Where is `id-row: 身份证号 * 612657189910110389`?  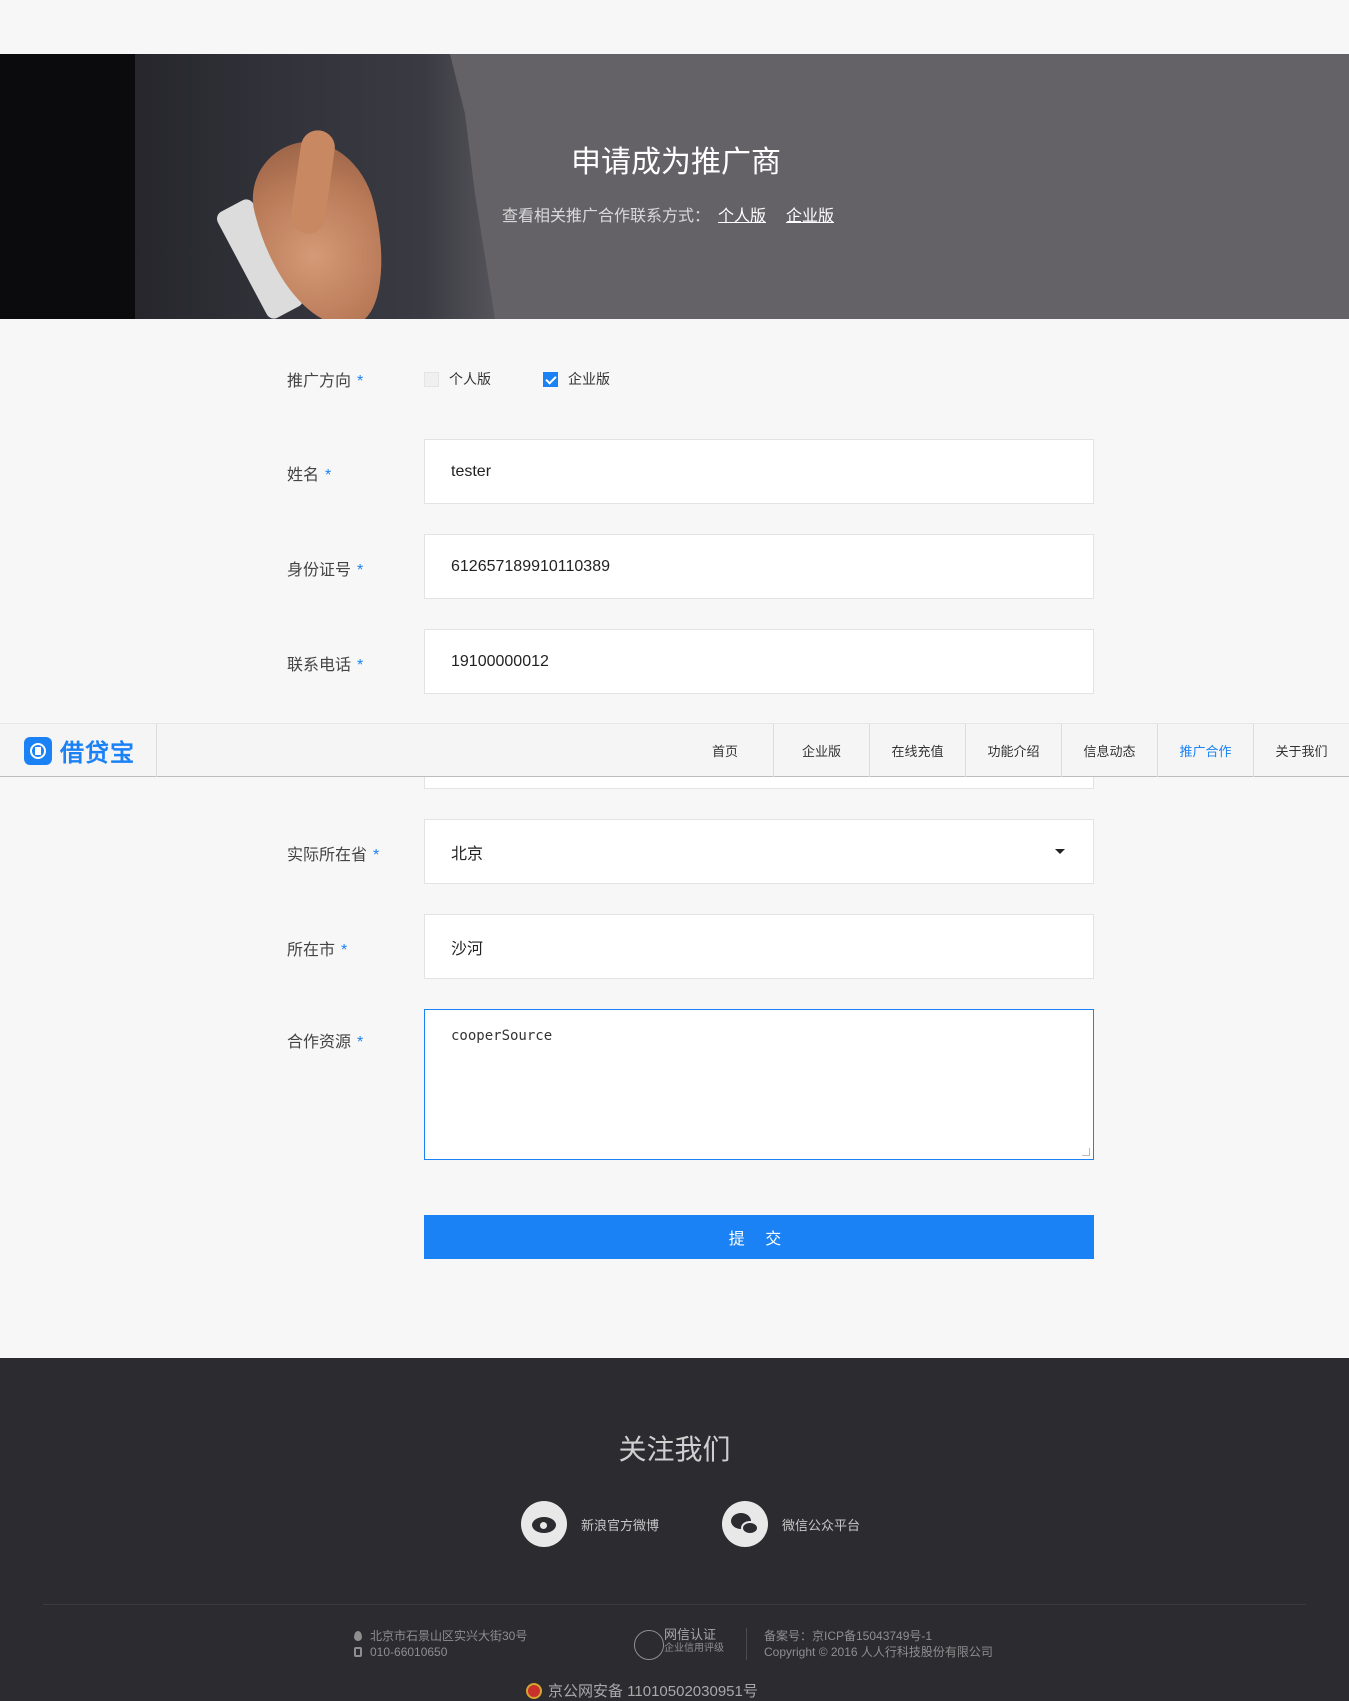 id-row: 身份证号 * 612657189910110389 is located at coordinates (690, 566).